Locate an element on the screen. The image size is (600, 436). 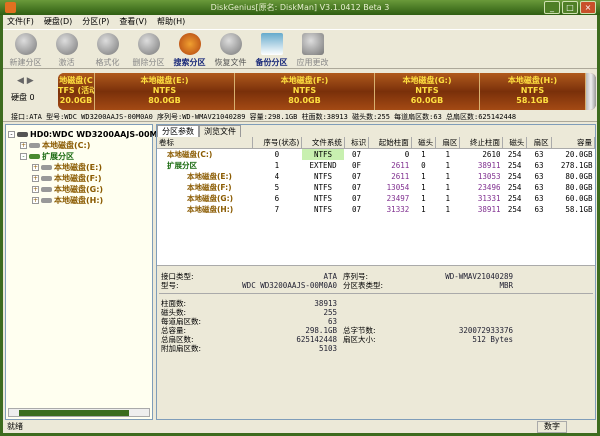
horizontal-scrollbar is located at coordinates (79, 412).